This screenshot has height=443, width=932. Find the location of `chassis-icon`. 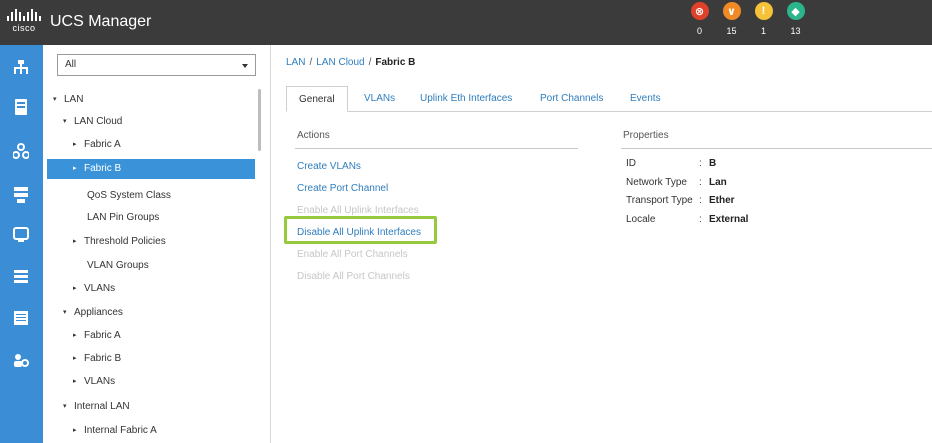

chassis-icon is located at coordinates (21, 318).